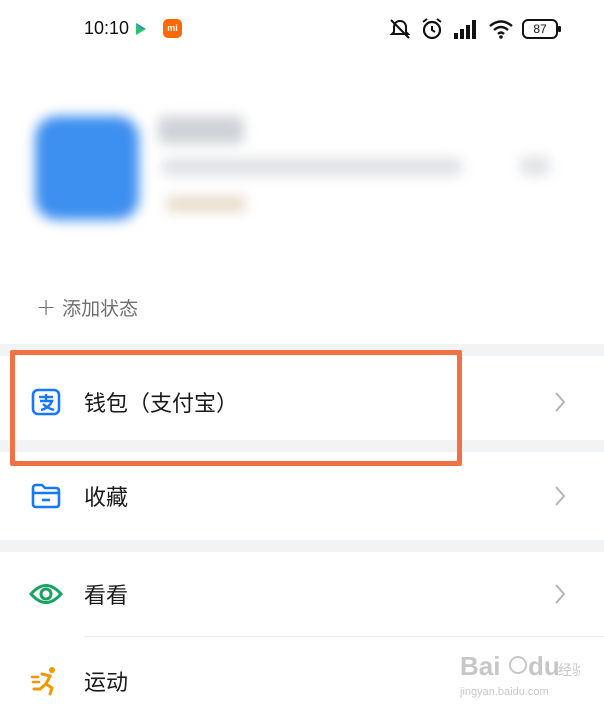  What do you see at coordinates (46, 594) in the screenshot?
I see `eye-icon` at bounding box center [46, 594].